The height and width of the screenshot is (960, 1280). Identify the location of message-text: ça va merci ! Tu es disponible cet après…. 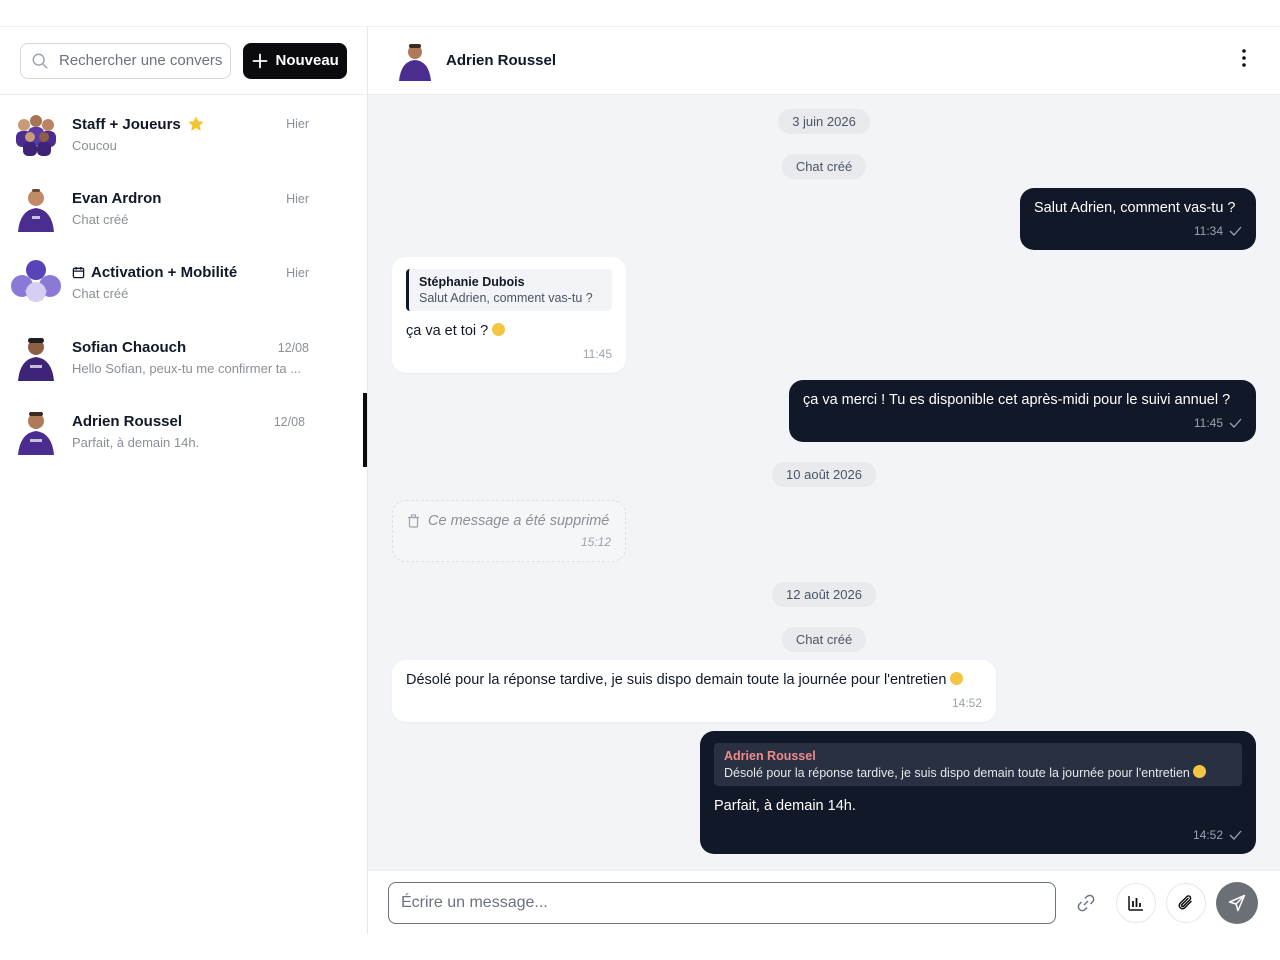
(1017, 400).